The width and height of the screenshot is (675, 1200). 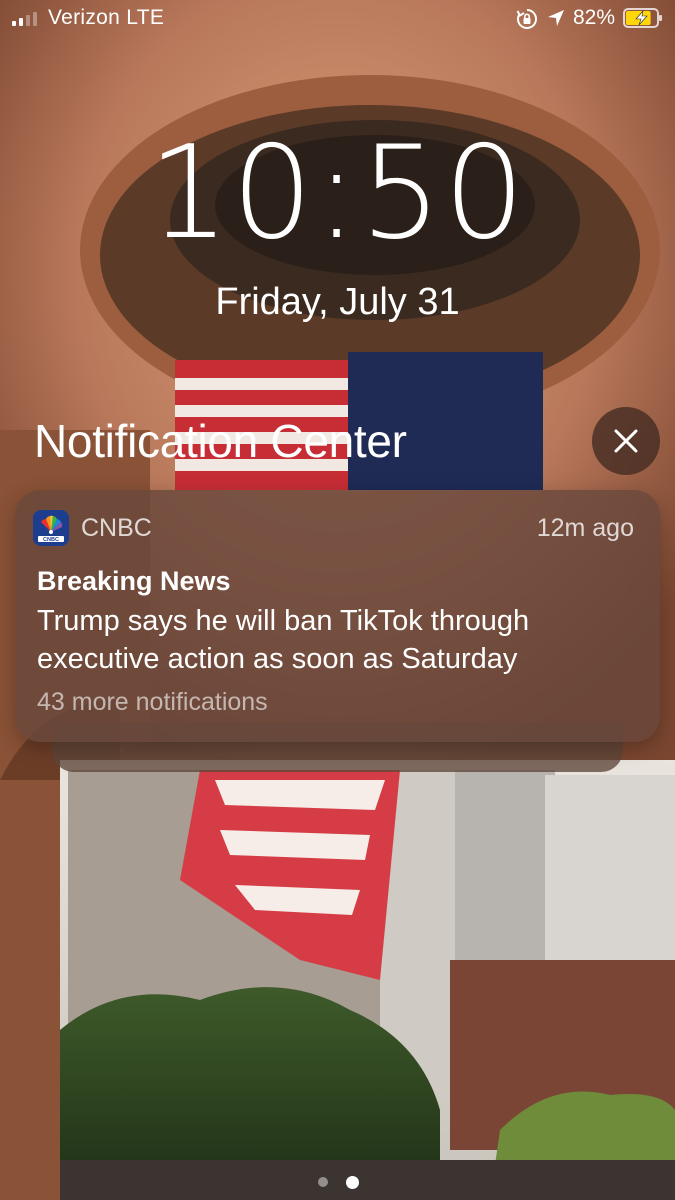 I want to click on svg-text: CNBC, so click(x=51, y=540).